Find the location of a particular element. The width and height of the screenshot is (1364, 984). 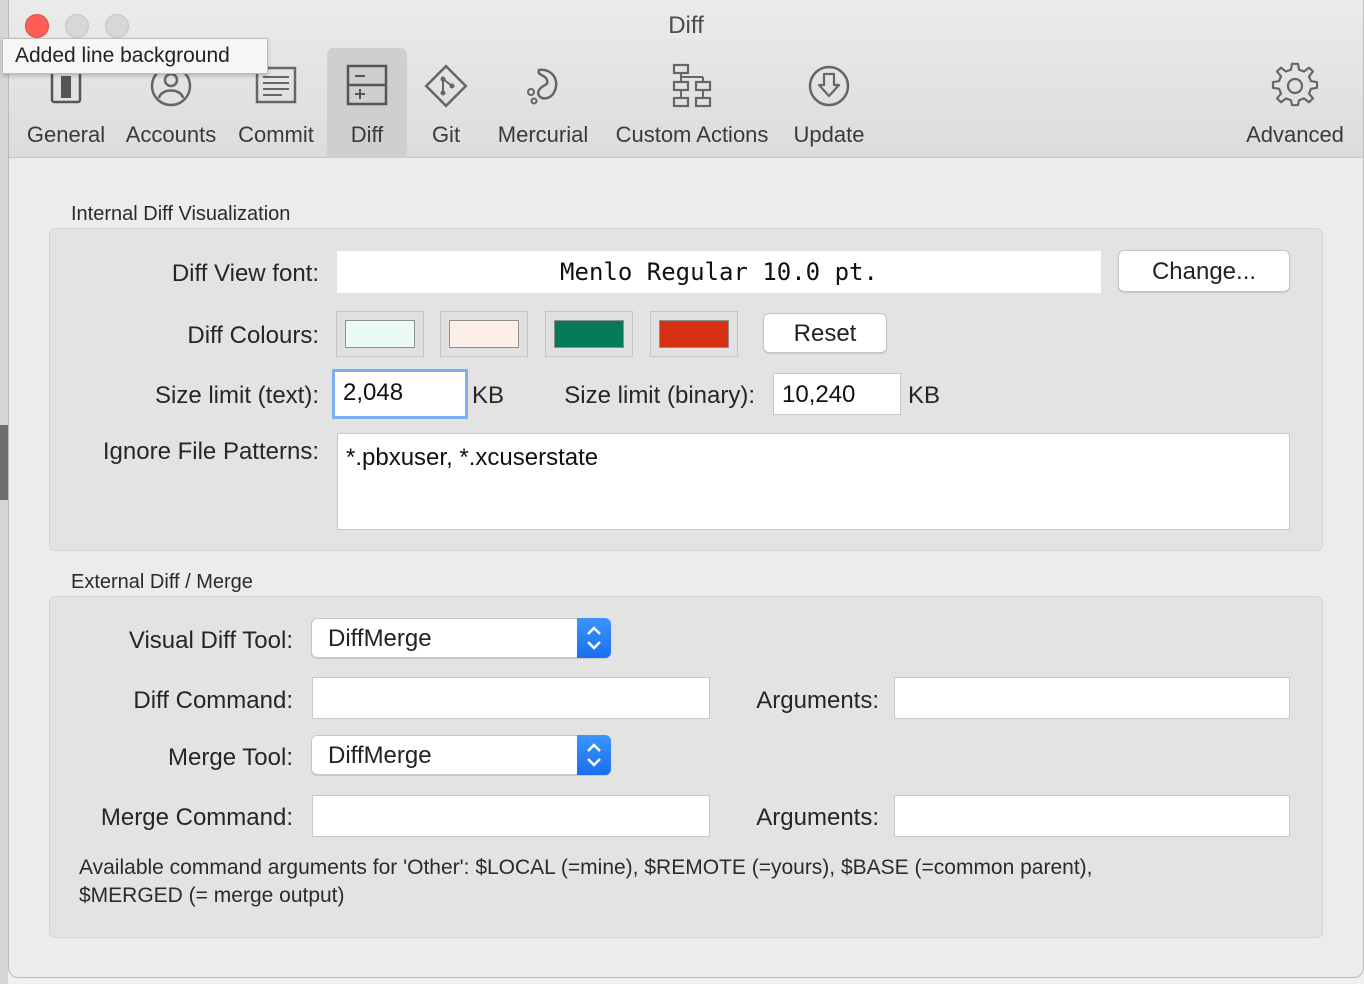

tab-update-label: Update is located at coordinates (829, 134).